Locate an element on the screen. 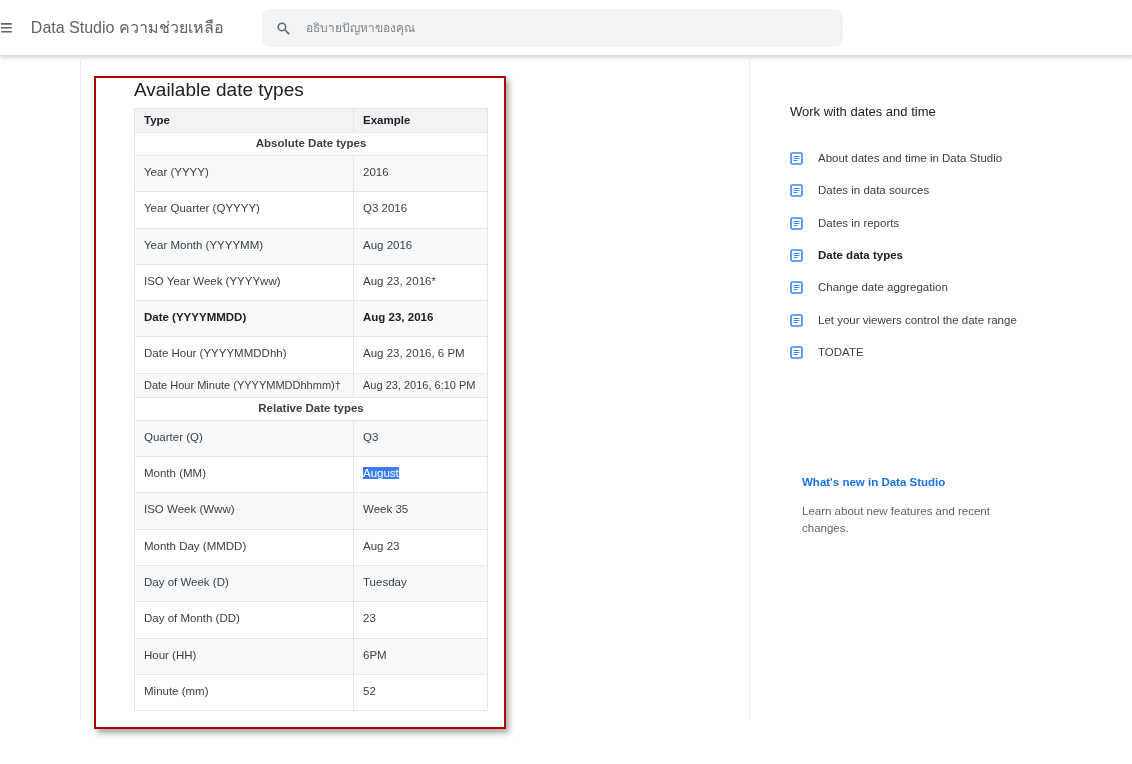 The image size is (1132, 764). table-cell: 2016 is located at coordinates (420, 173).